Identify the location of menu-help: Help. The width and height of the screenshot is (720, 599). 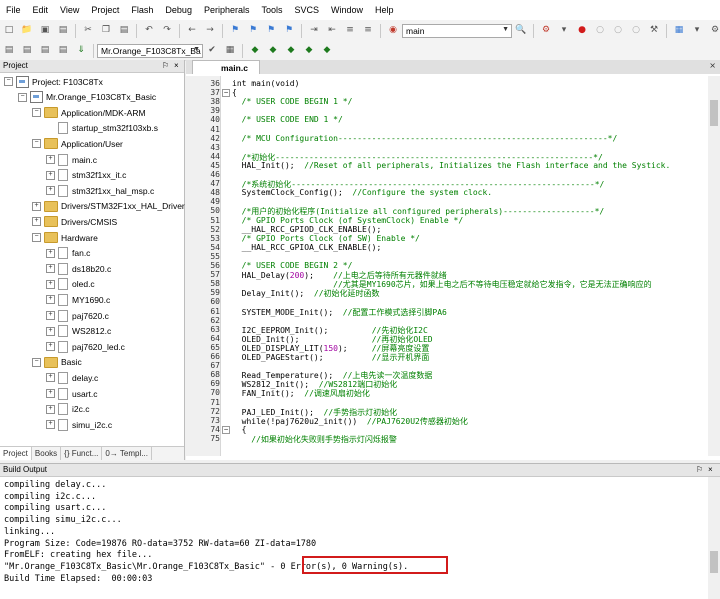
(384, 10).